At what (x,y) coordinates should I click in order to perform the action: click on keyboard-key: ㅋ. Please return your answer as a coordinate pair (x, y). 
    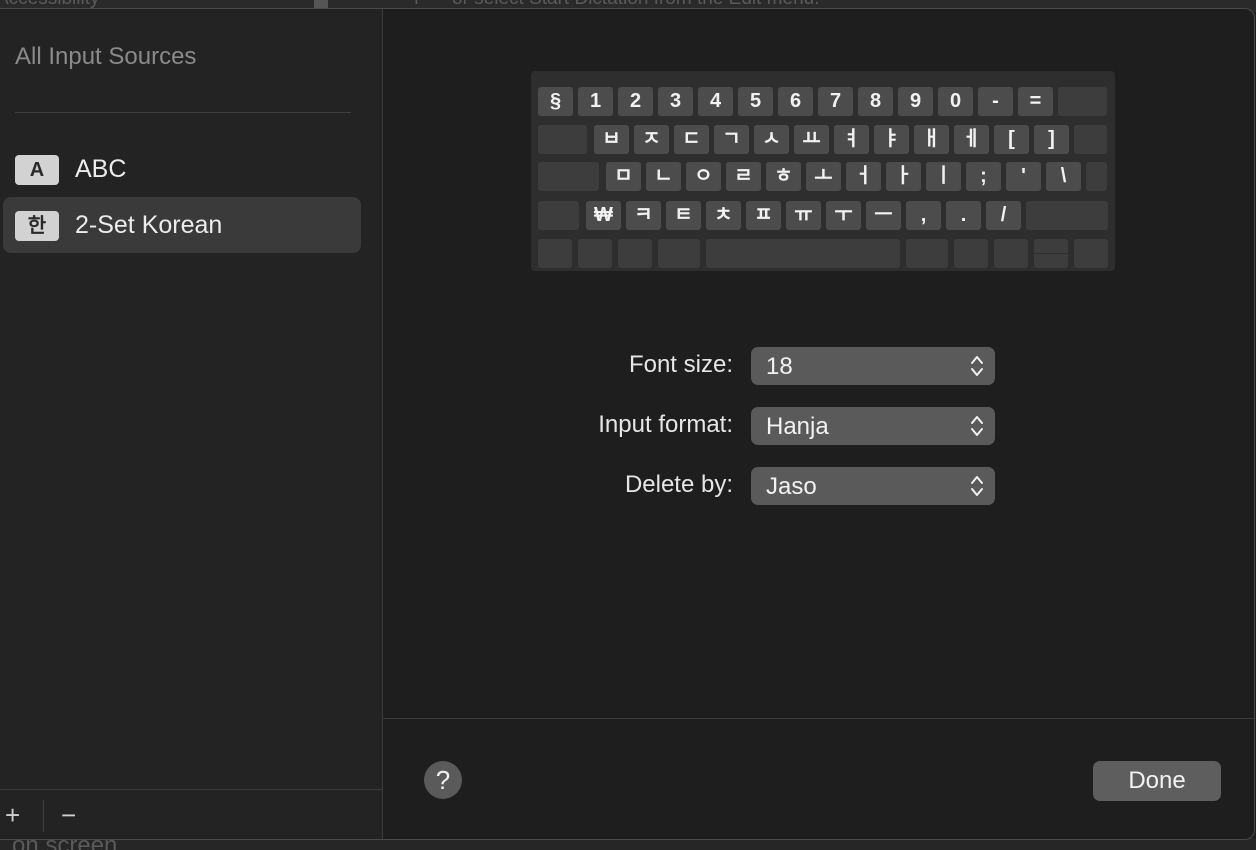
    Looking at the image, I should click on (643, 215).